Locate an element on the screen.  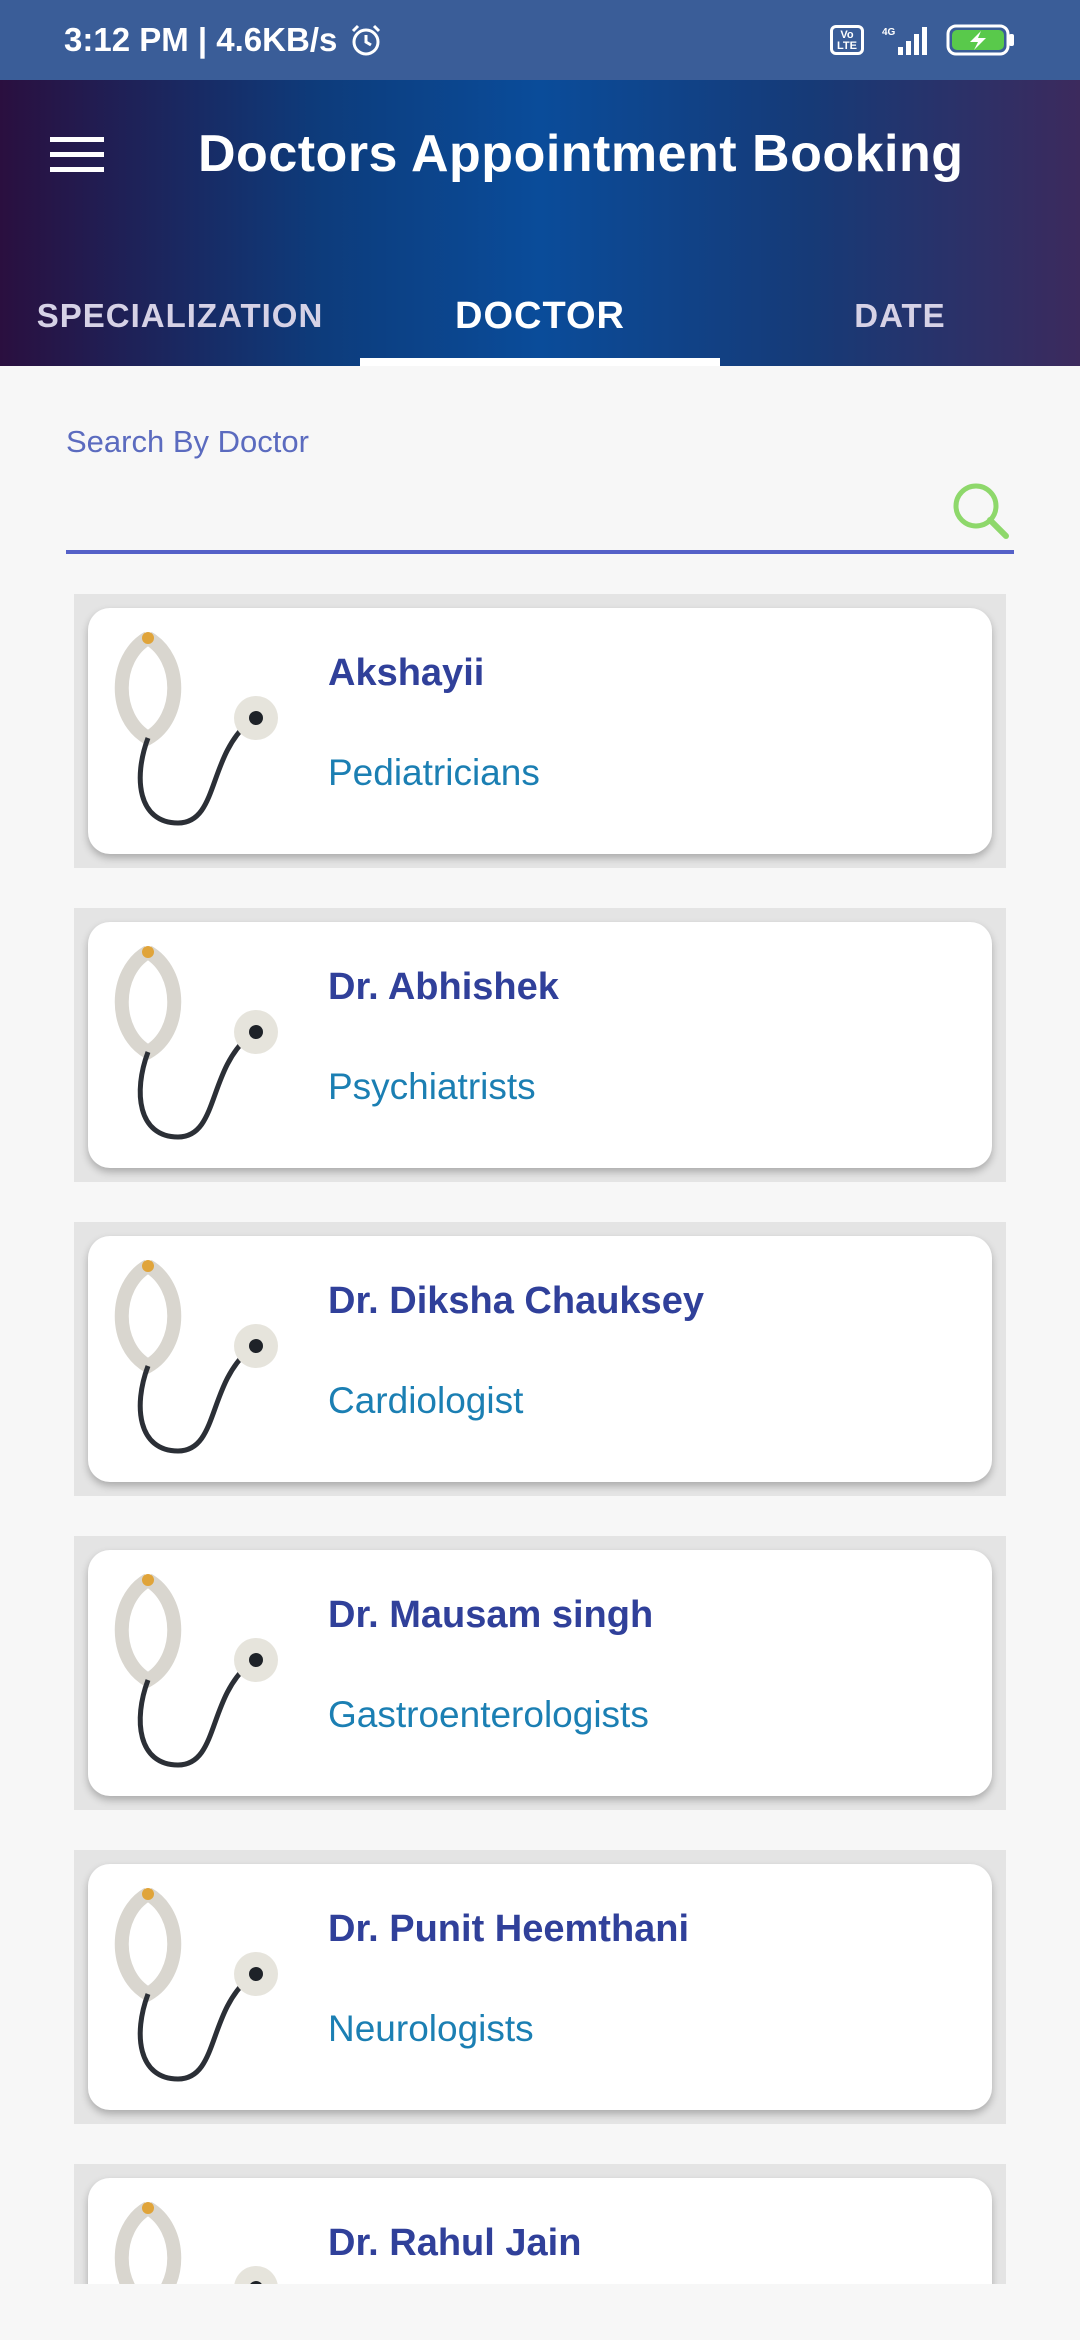
doctor-specialization: Neurologists is located at coordinates (431, 2028).